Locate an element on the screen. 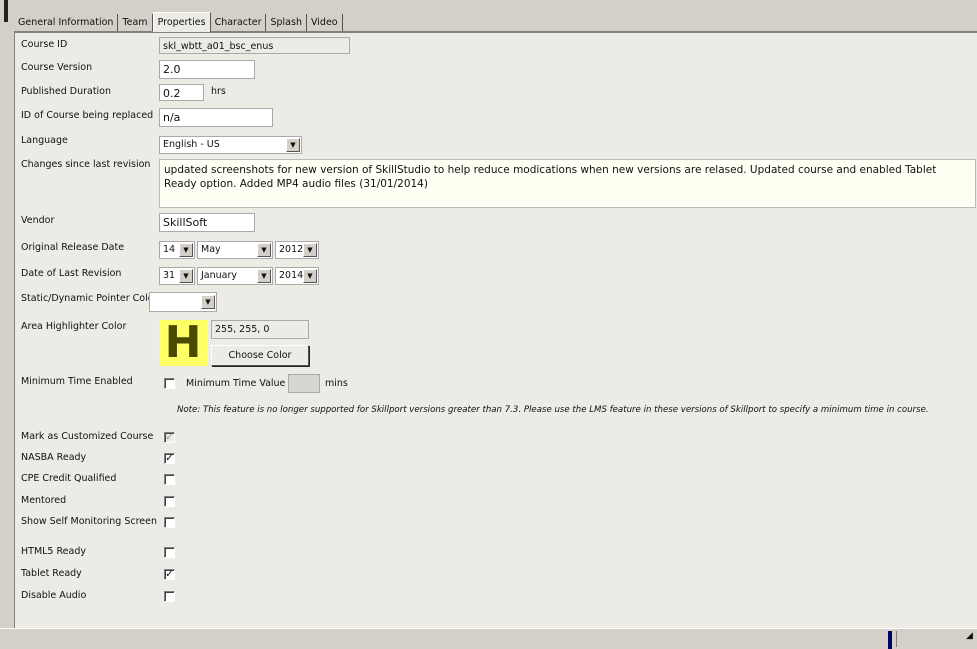 The image size is (977, 649). changes-label: Changes since last revision is located at coordinates (86, 164).